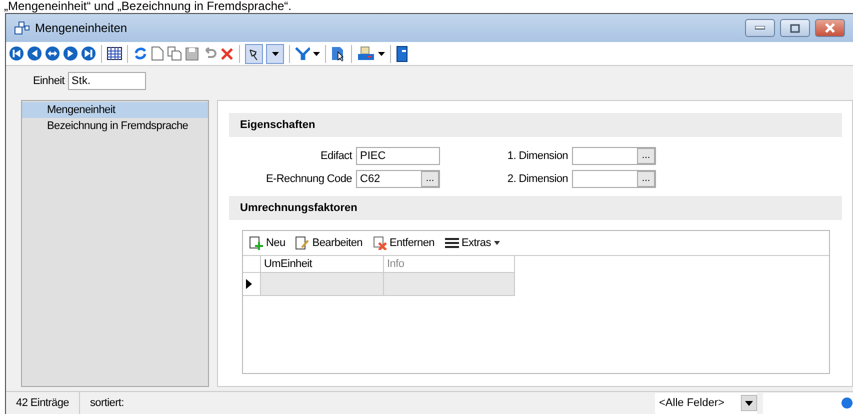 The width and height of the screenshot is (853, 414). What do you see at coordinates (106, 403) in the screenshot?
I see `sort-status: sortiert:` at bounding box center [106, 403].